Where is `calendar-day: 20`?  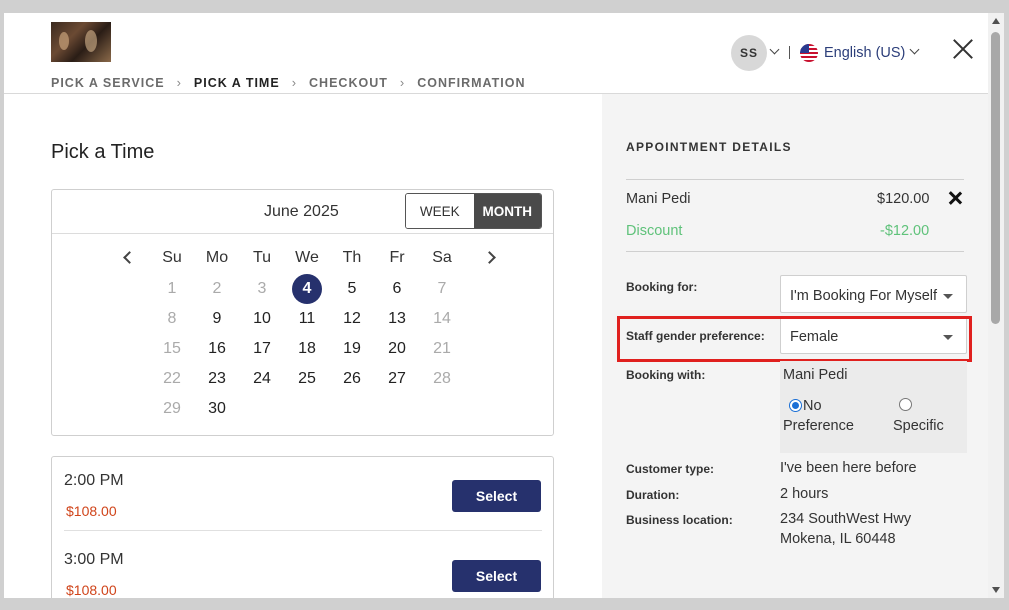 calendar-day: 20 is located at coordinates (397, 349).